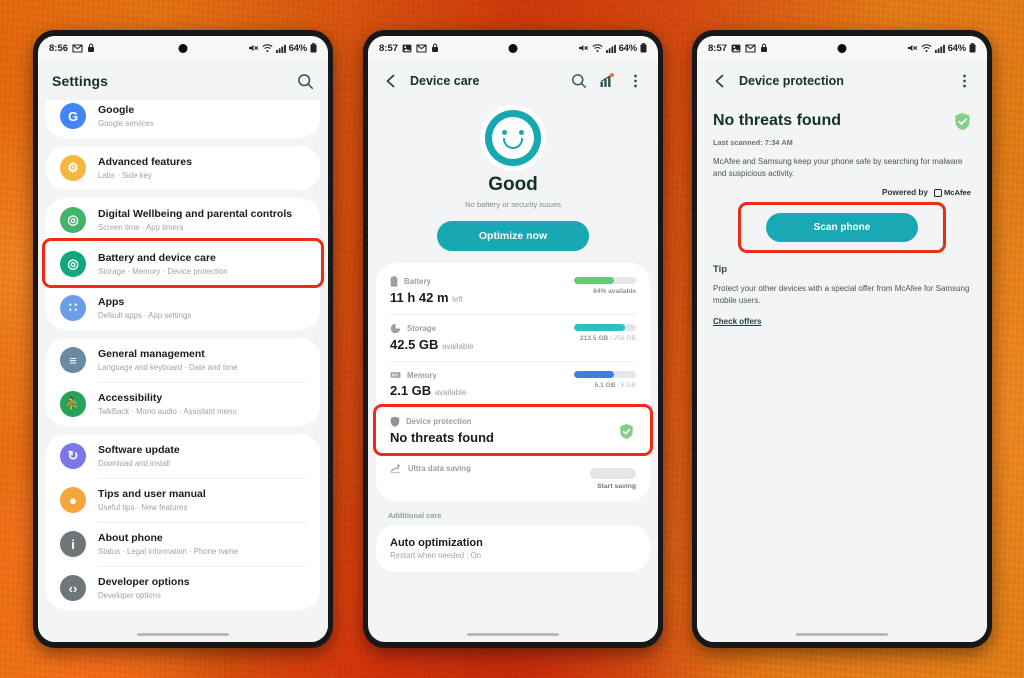 The height and width of the screenshot is (678, 1024). Describe the element at coordinates (607, 81) in the screenshot. I see `bar-chart-icon` at that location.